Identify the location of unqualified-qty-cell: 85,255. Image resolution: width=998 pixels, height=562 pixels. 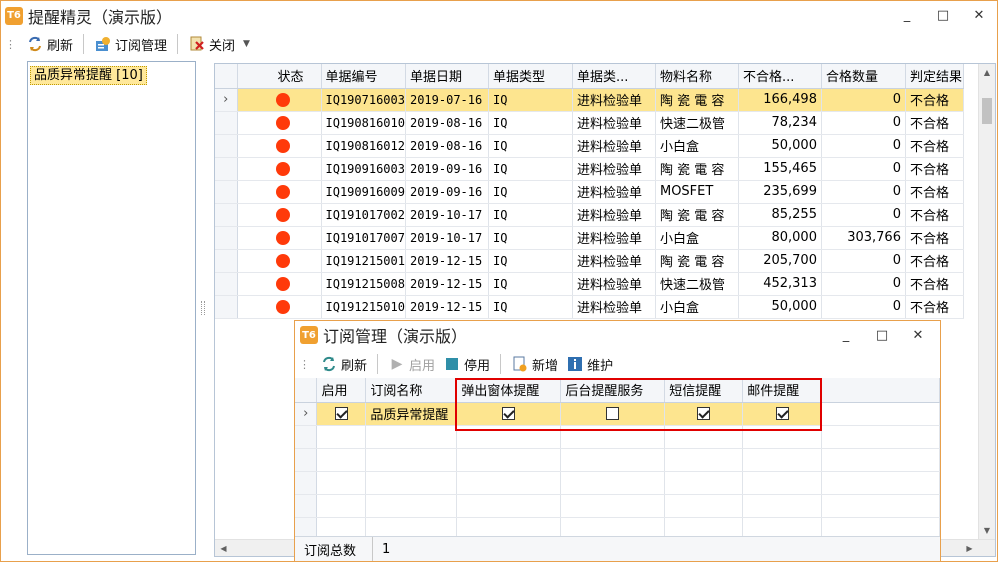
(780, 215).